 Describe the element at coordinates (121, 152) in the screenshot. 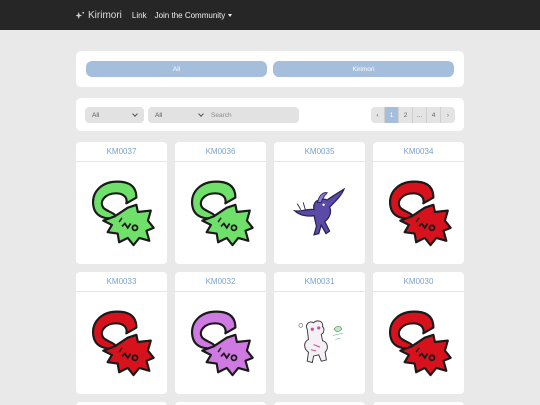

I see `card-code-link: KM0037` at that location.